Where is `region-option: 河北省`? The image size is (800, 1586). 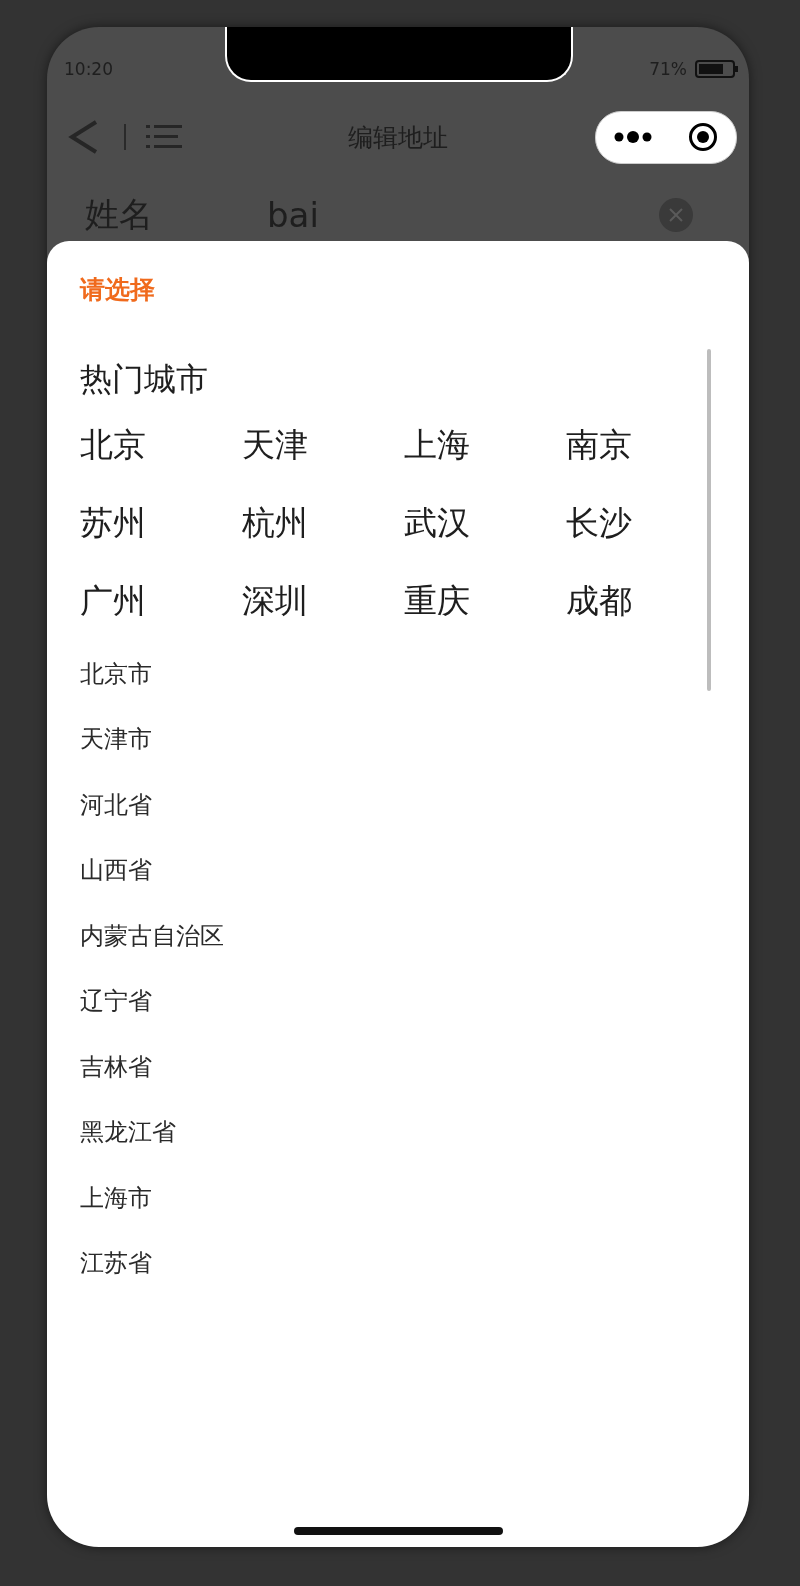 region-option: 河北省 is located at coordinates (116, 805).